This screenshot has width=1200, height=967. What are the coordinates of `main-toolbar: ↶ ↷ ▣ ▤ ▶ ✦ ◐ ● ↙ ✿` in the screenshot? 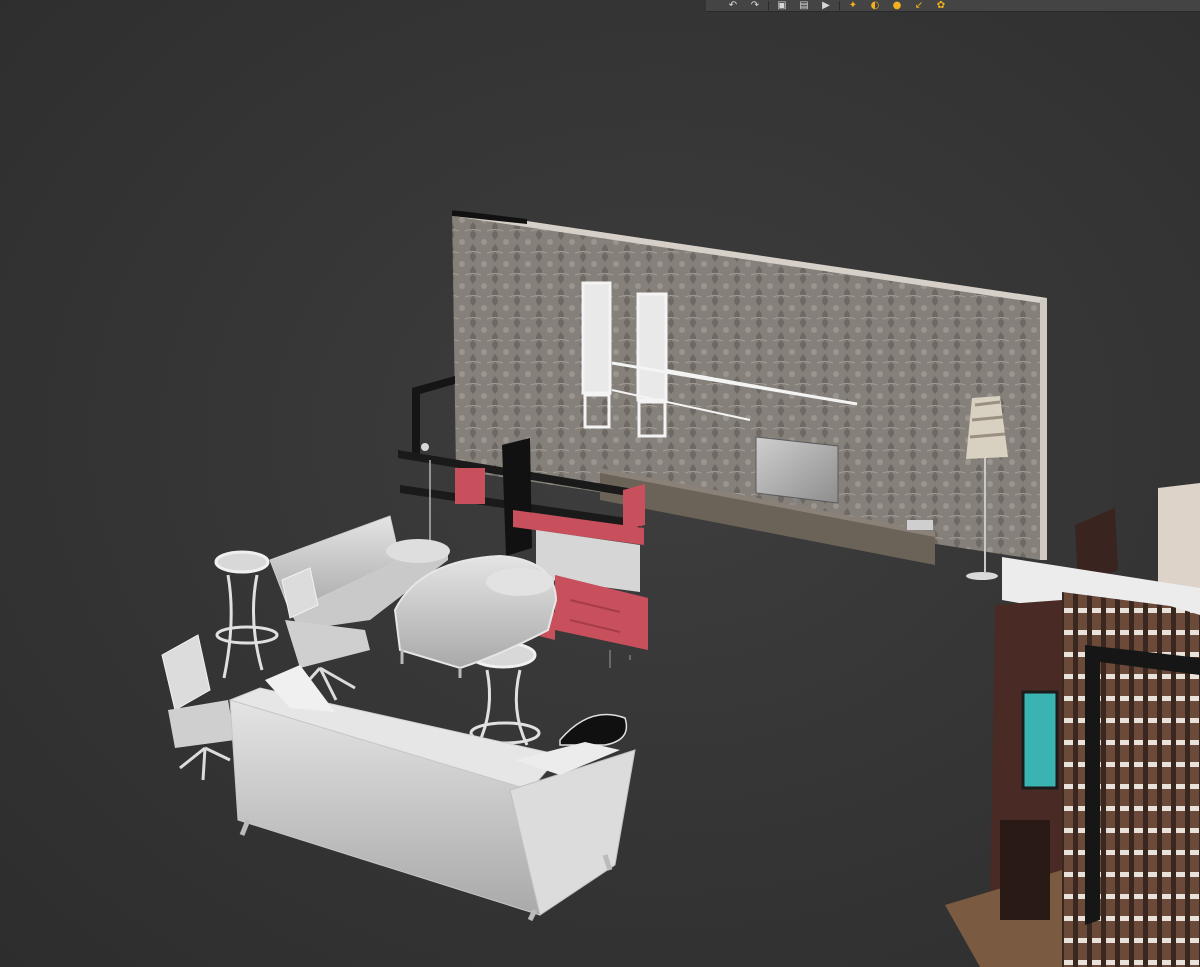 It's located at (953, 6).